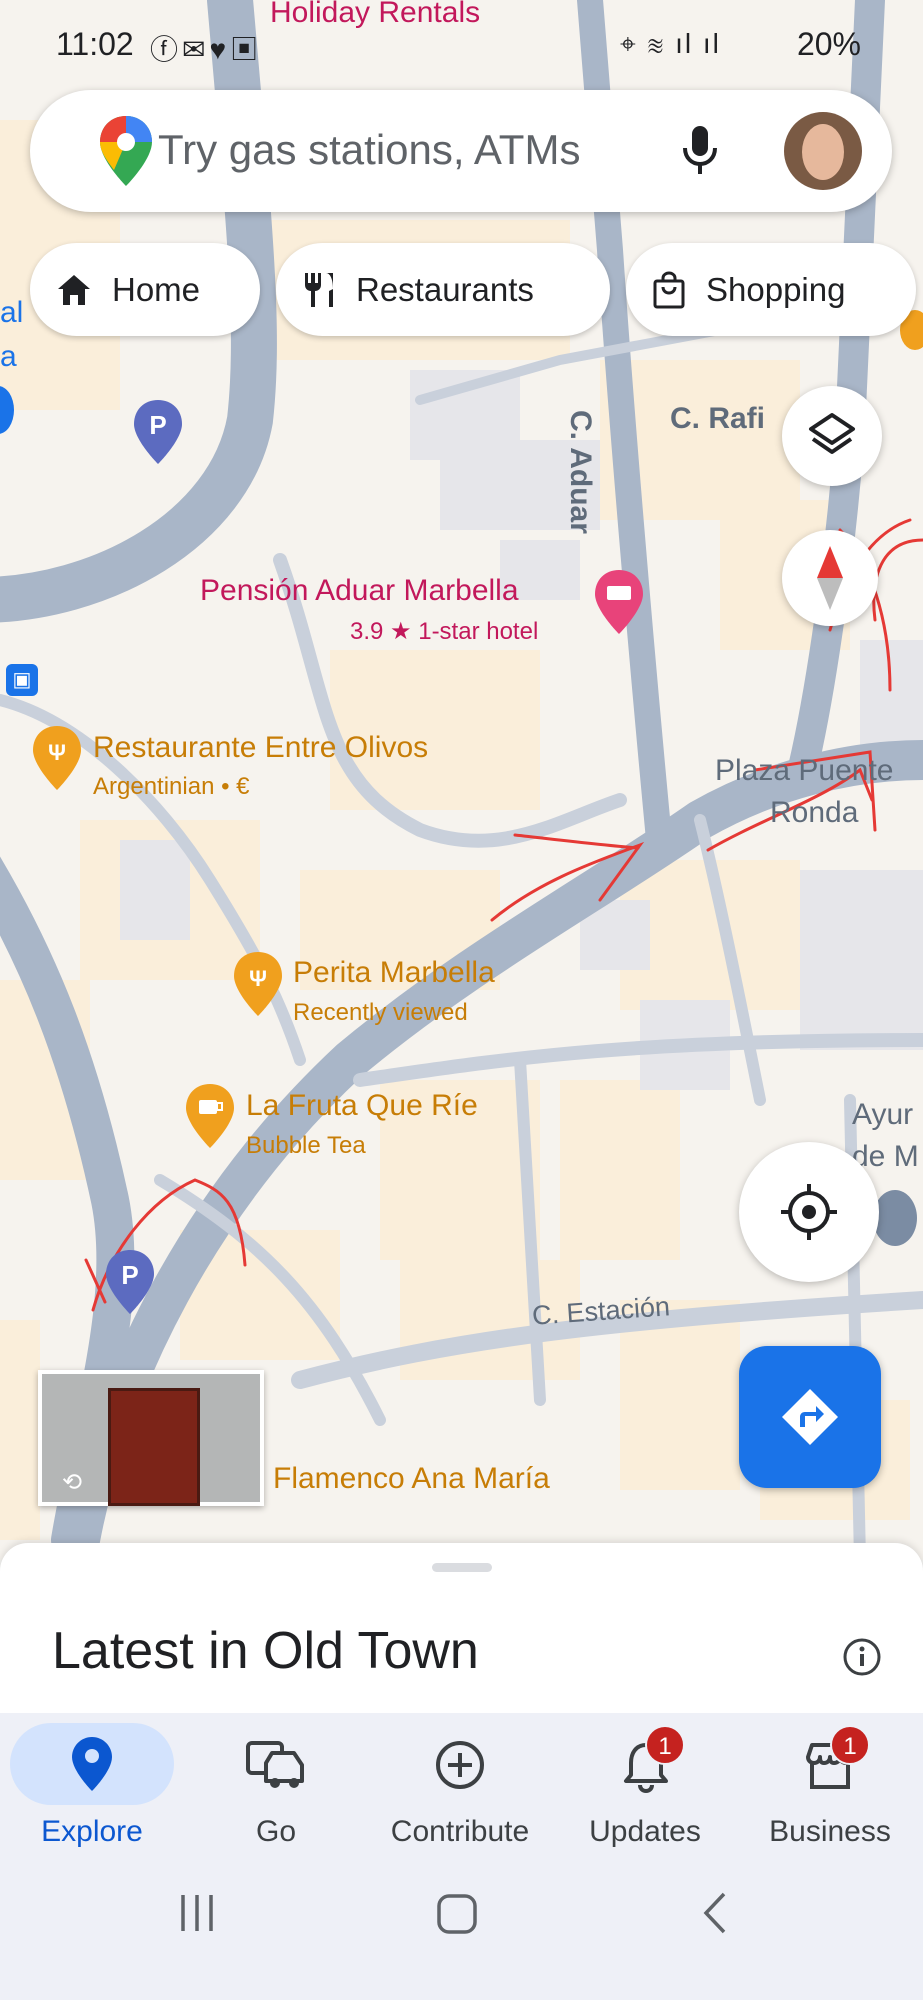 This screenshot has height=2000, width=923. Describe the element at coordinates (645, 1783) in the screenshot. I see `nav-updates: 1 Updates` at that location.